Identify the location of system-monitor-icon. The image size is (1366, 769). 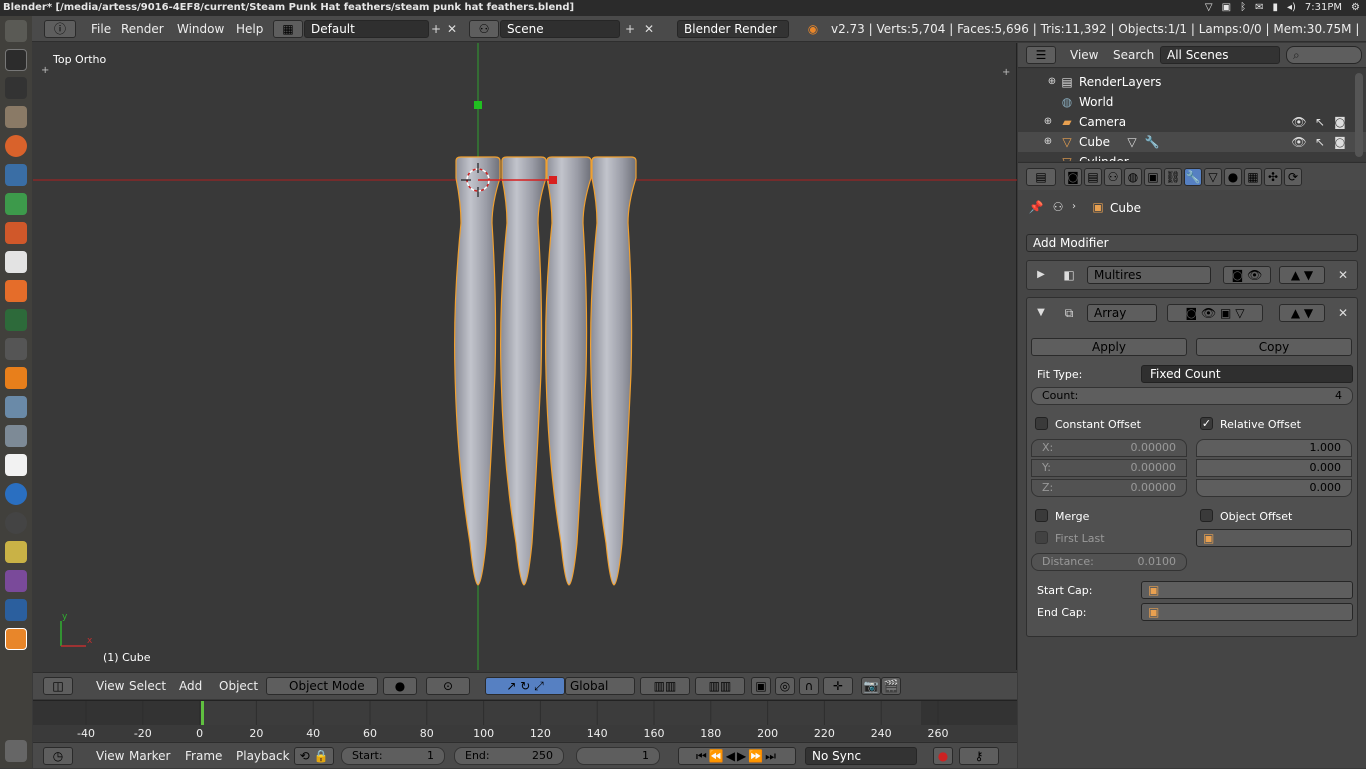
(16, 88).